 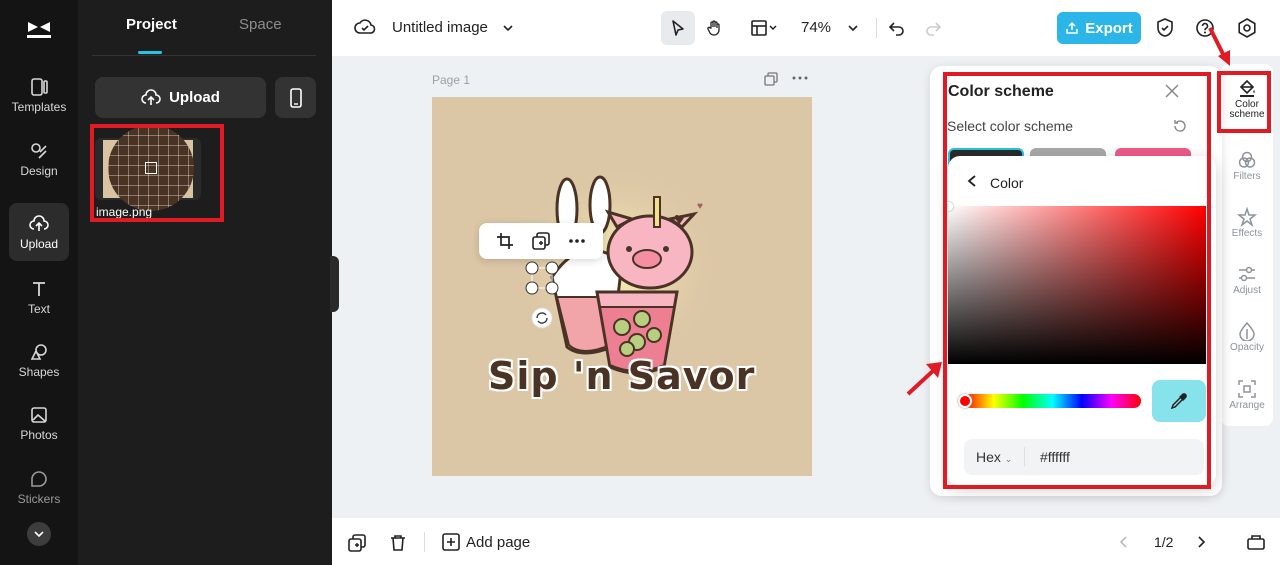 I want to click on title-chevron-down-icon, so click(x=508, y=28).